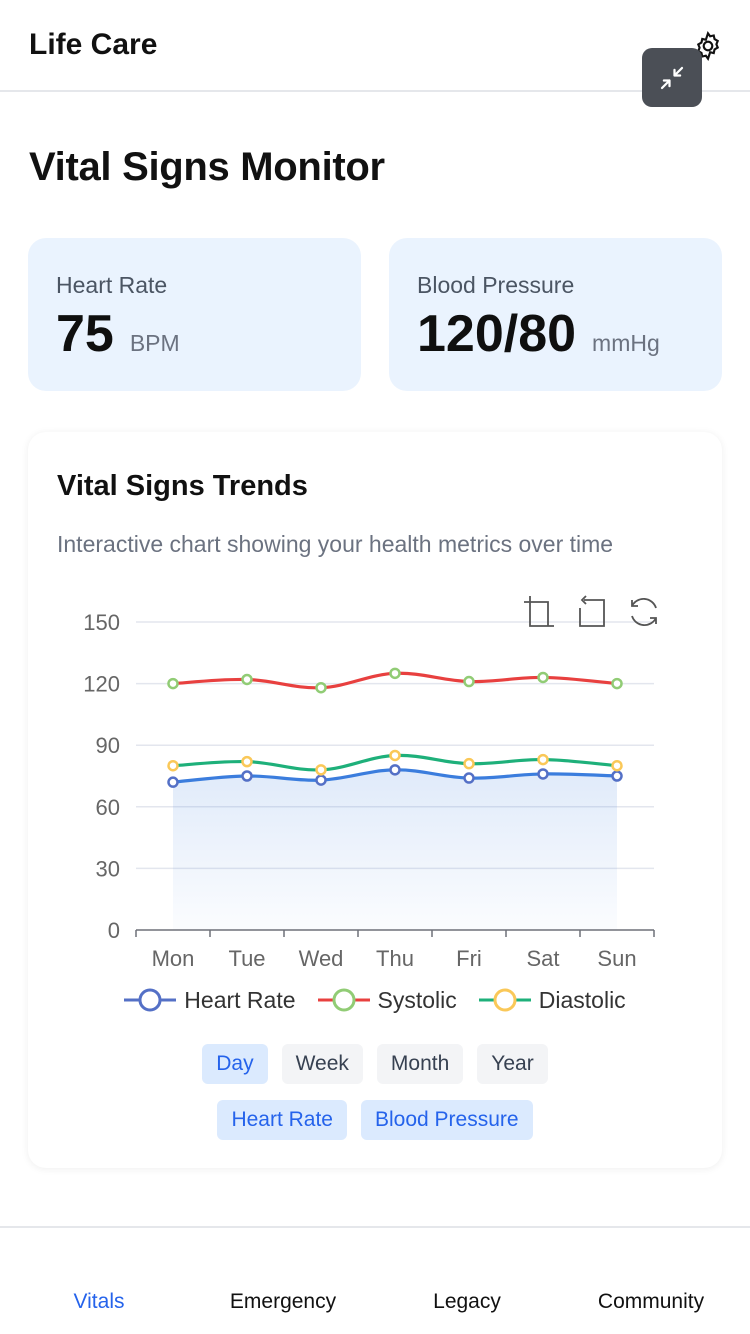  I want to click on nav-item-community: Community, so click(651, 1302).